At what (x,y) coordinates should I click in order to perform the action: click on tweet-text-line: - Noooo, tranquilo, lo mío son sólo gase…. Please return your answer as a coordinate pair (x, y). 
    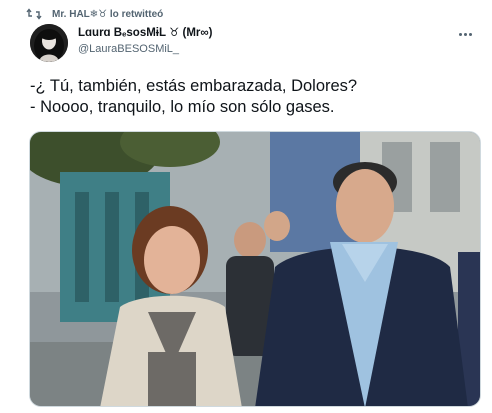
    Looking at the image, I should click on (182, 107).